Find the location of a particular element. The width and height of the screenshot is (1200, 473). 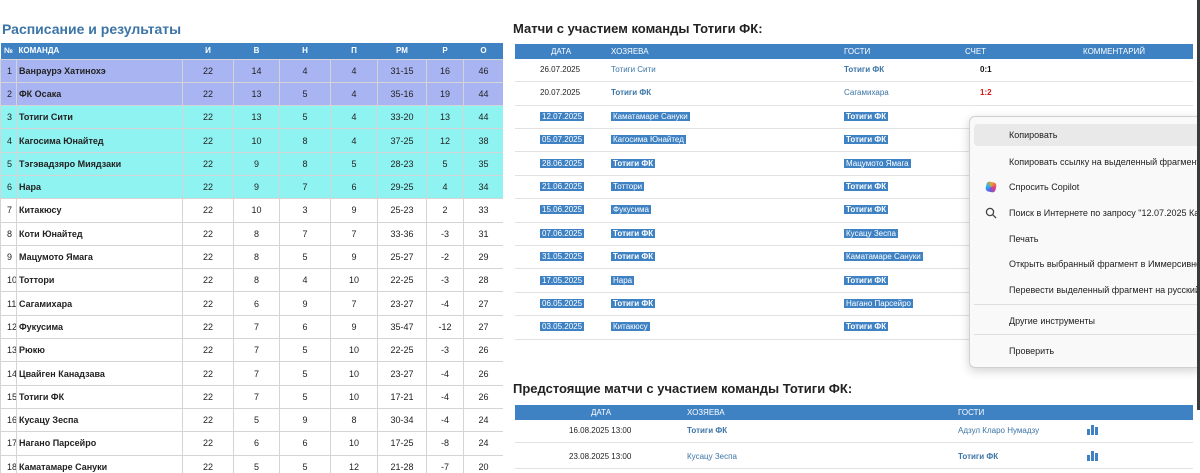

cell-team-name: Мацумото Ямага is located at coordinates (99, 257).